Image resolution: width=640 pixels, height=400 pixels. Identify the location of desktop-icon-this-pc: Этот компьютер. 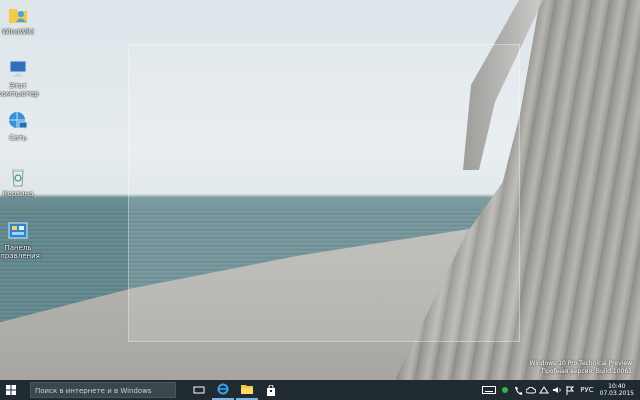
(22, 78).